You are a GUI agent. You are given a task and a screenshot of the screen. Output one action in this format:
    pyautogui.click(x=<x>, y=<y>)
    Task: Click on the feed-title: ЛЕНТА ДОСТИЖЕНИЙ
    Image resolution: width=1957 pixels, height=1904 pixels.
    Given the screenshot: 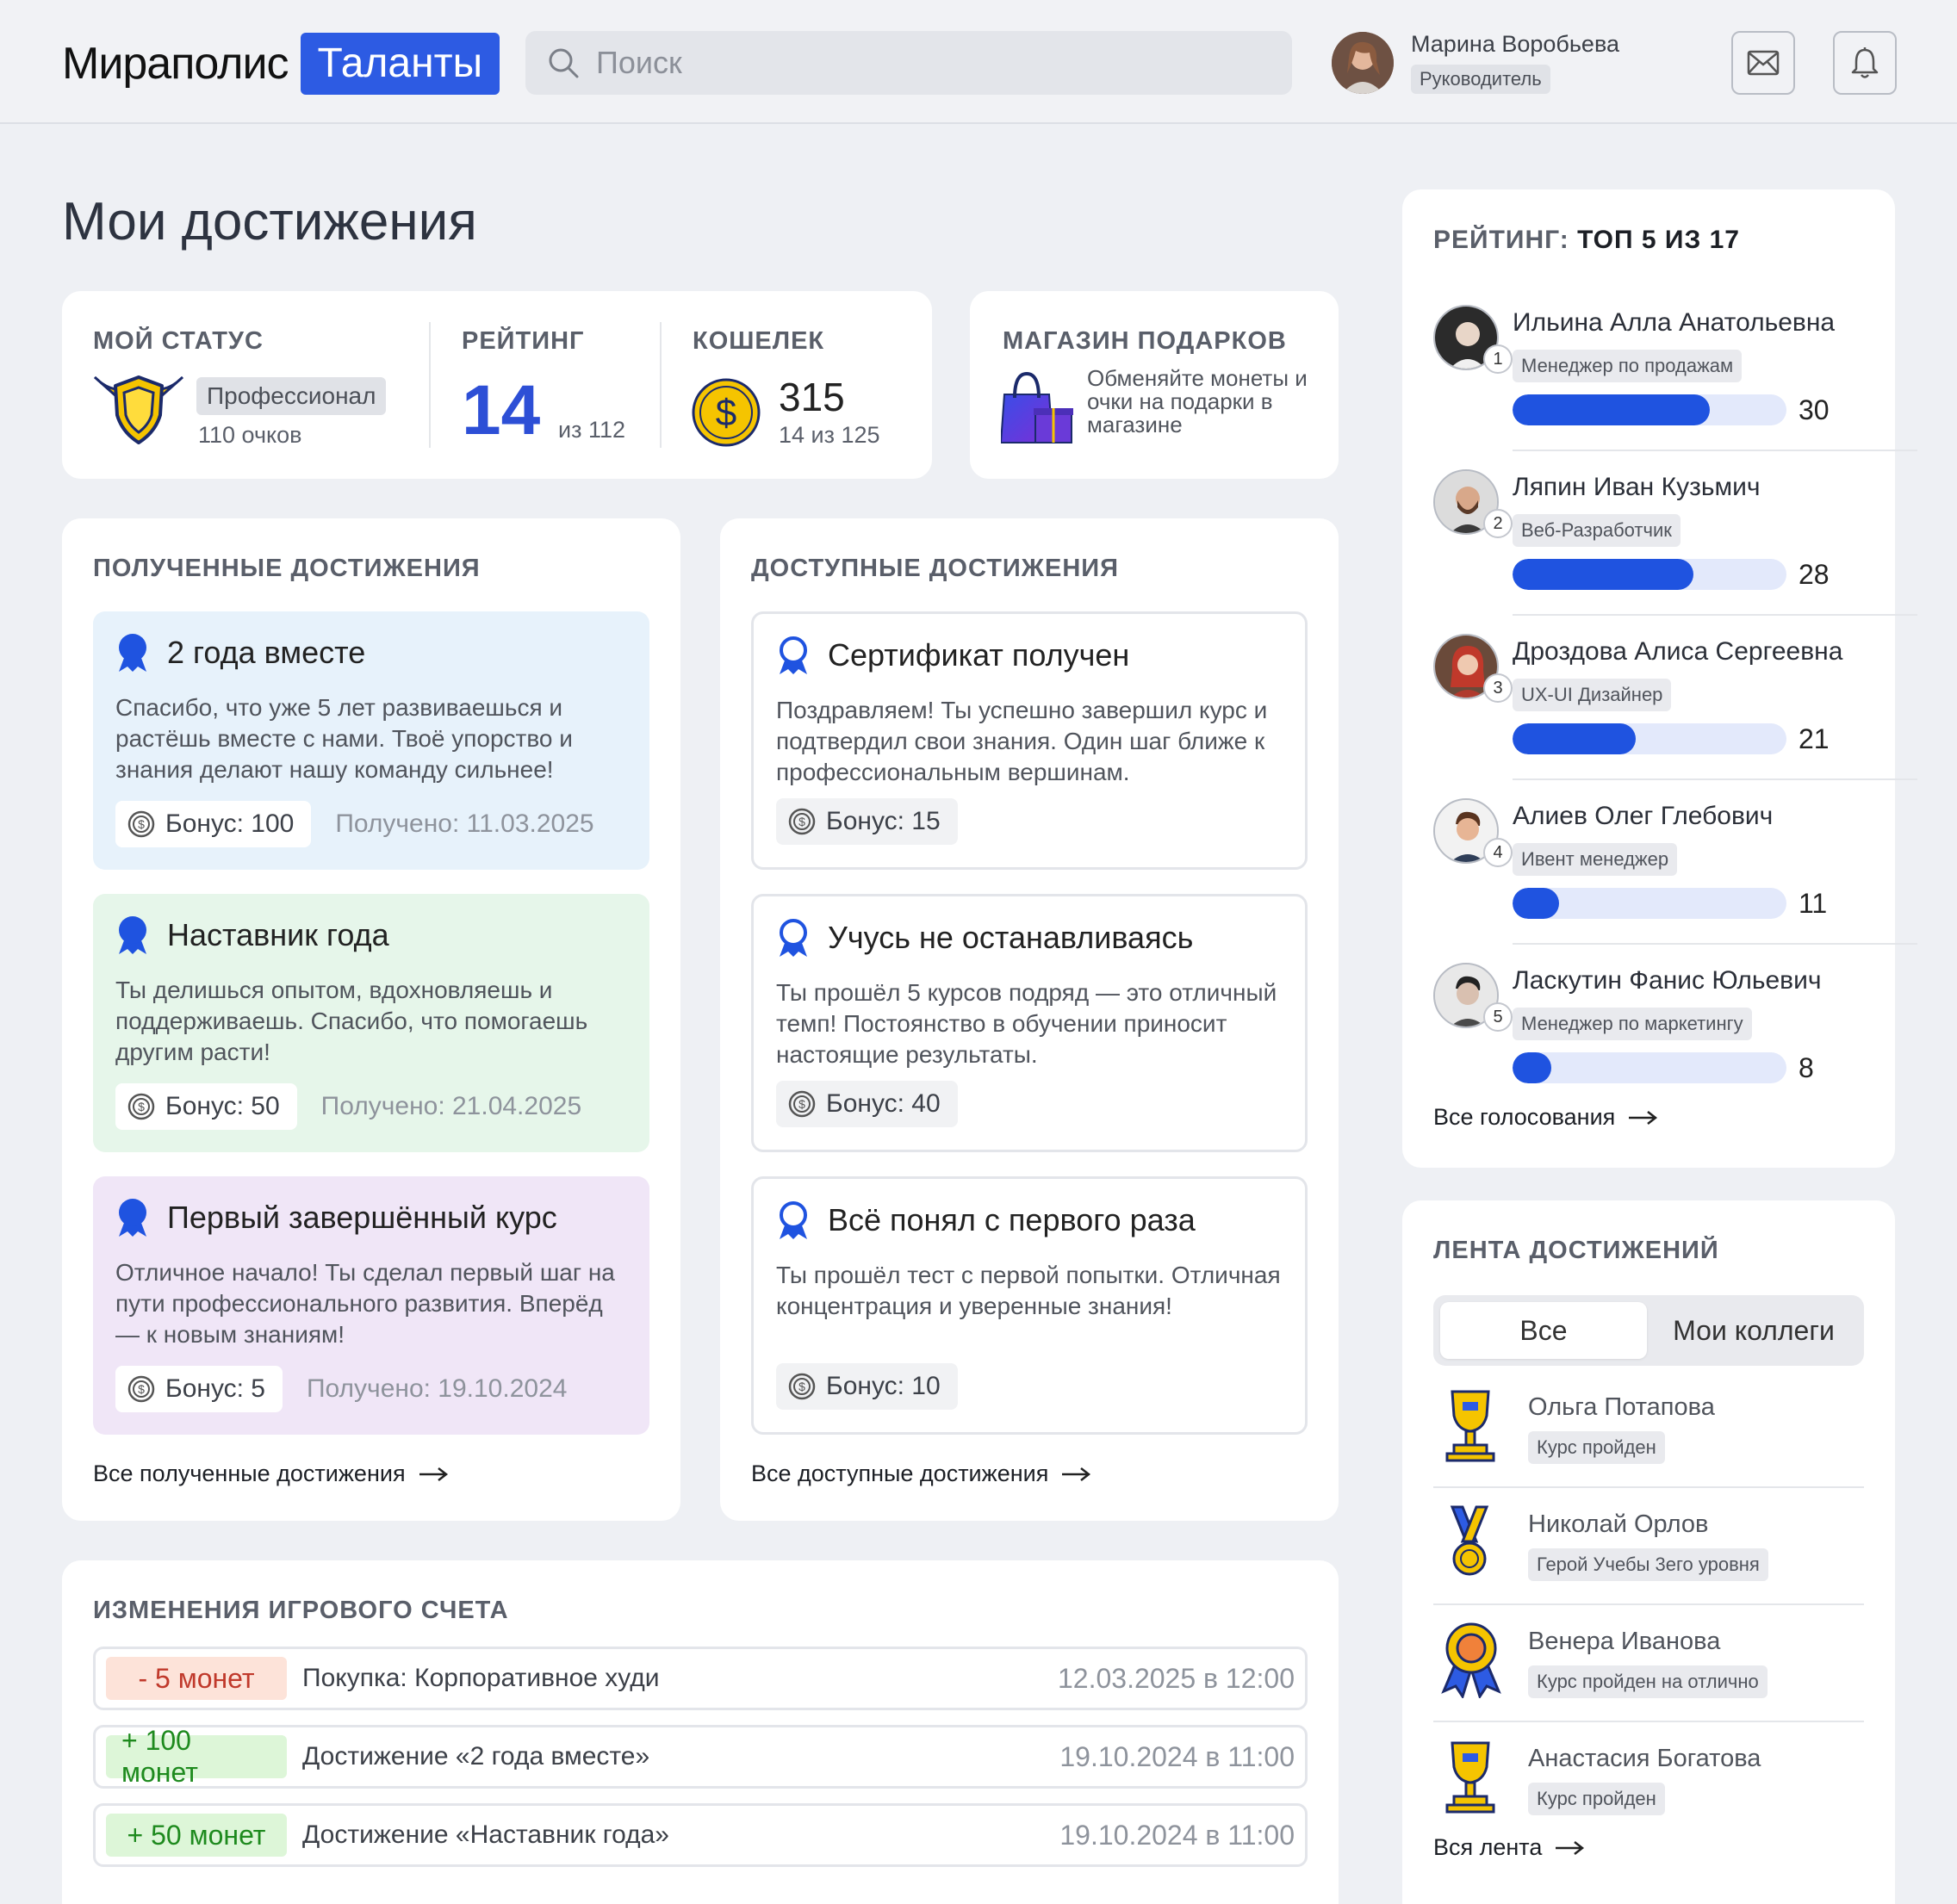 What is the action you would take?
    pyautogui.click(x=1576, y=1250)
    